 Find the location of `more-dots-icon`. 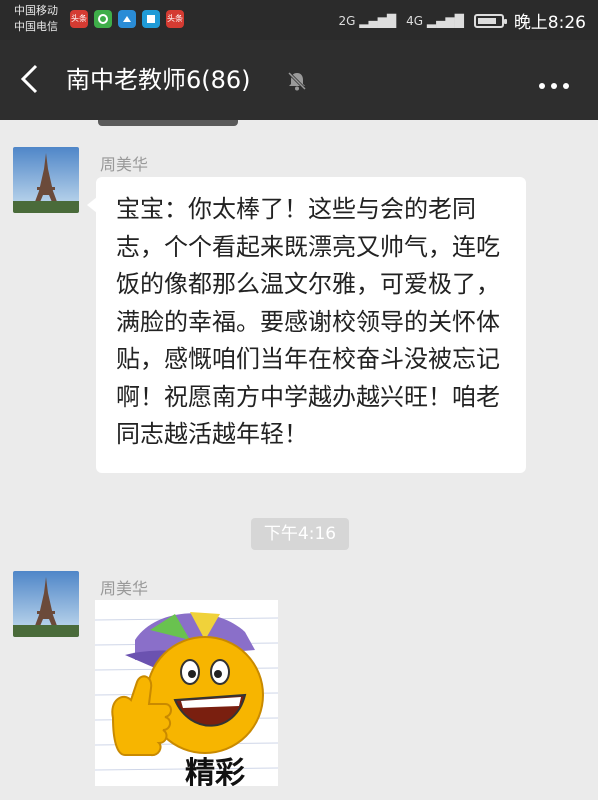

more-dots-icon is located at coordinates (554, 82).